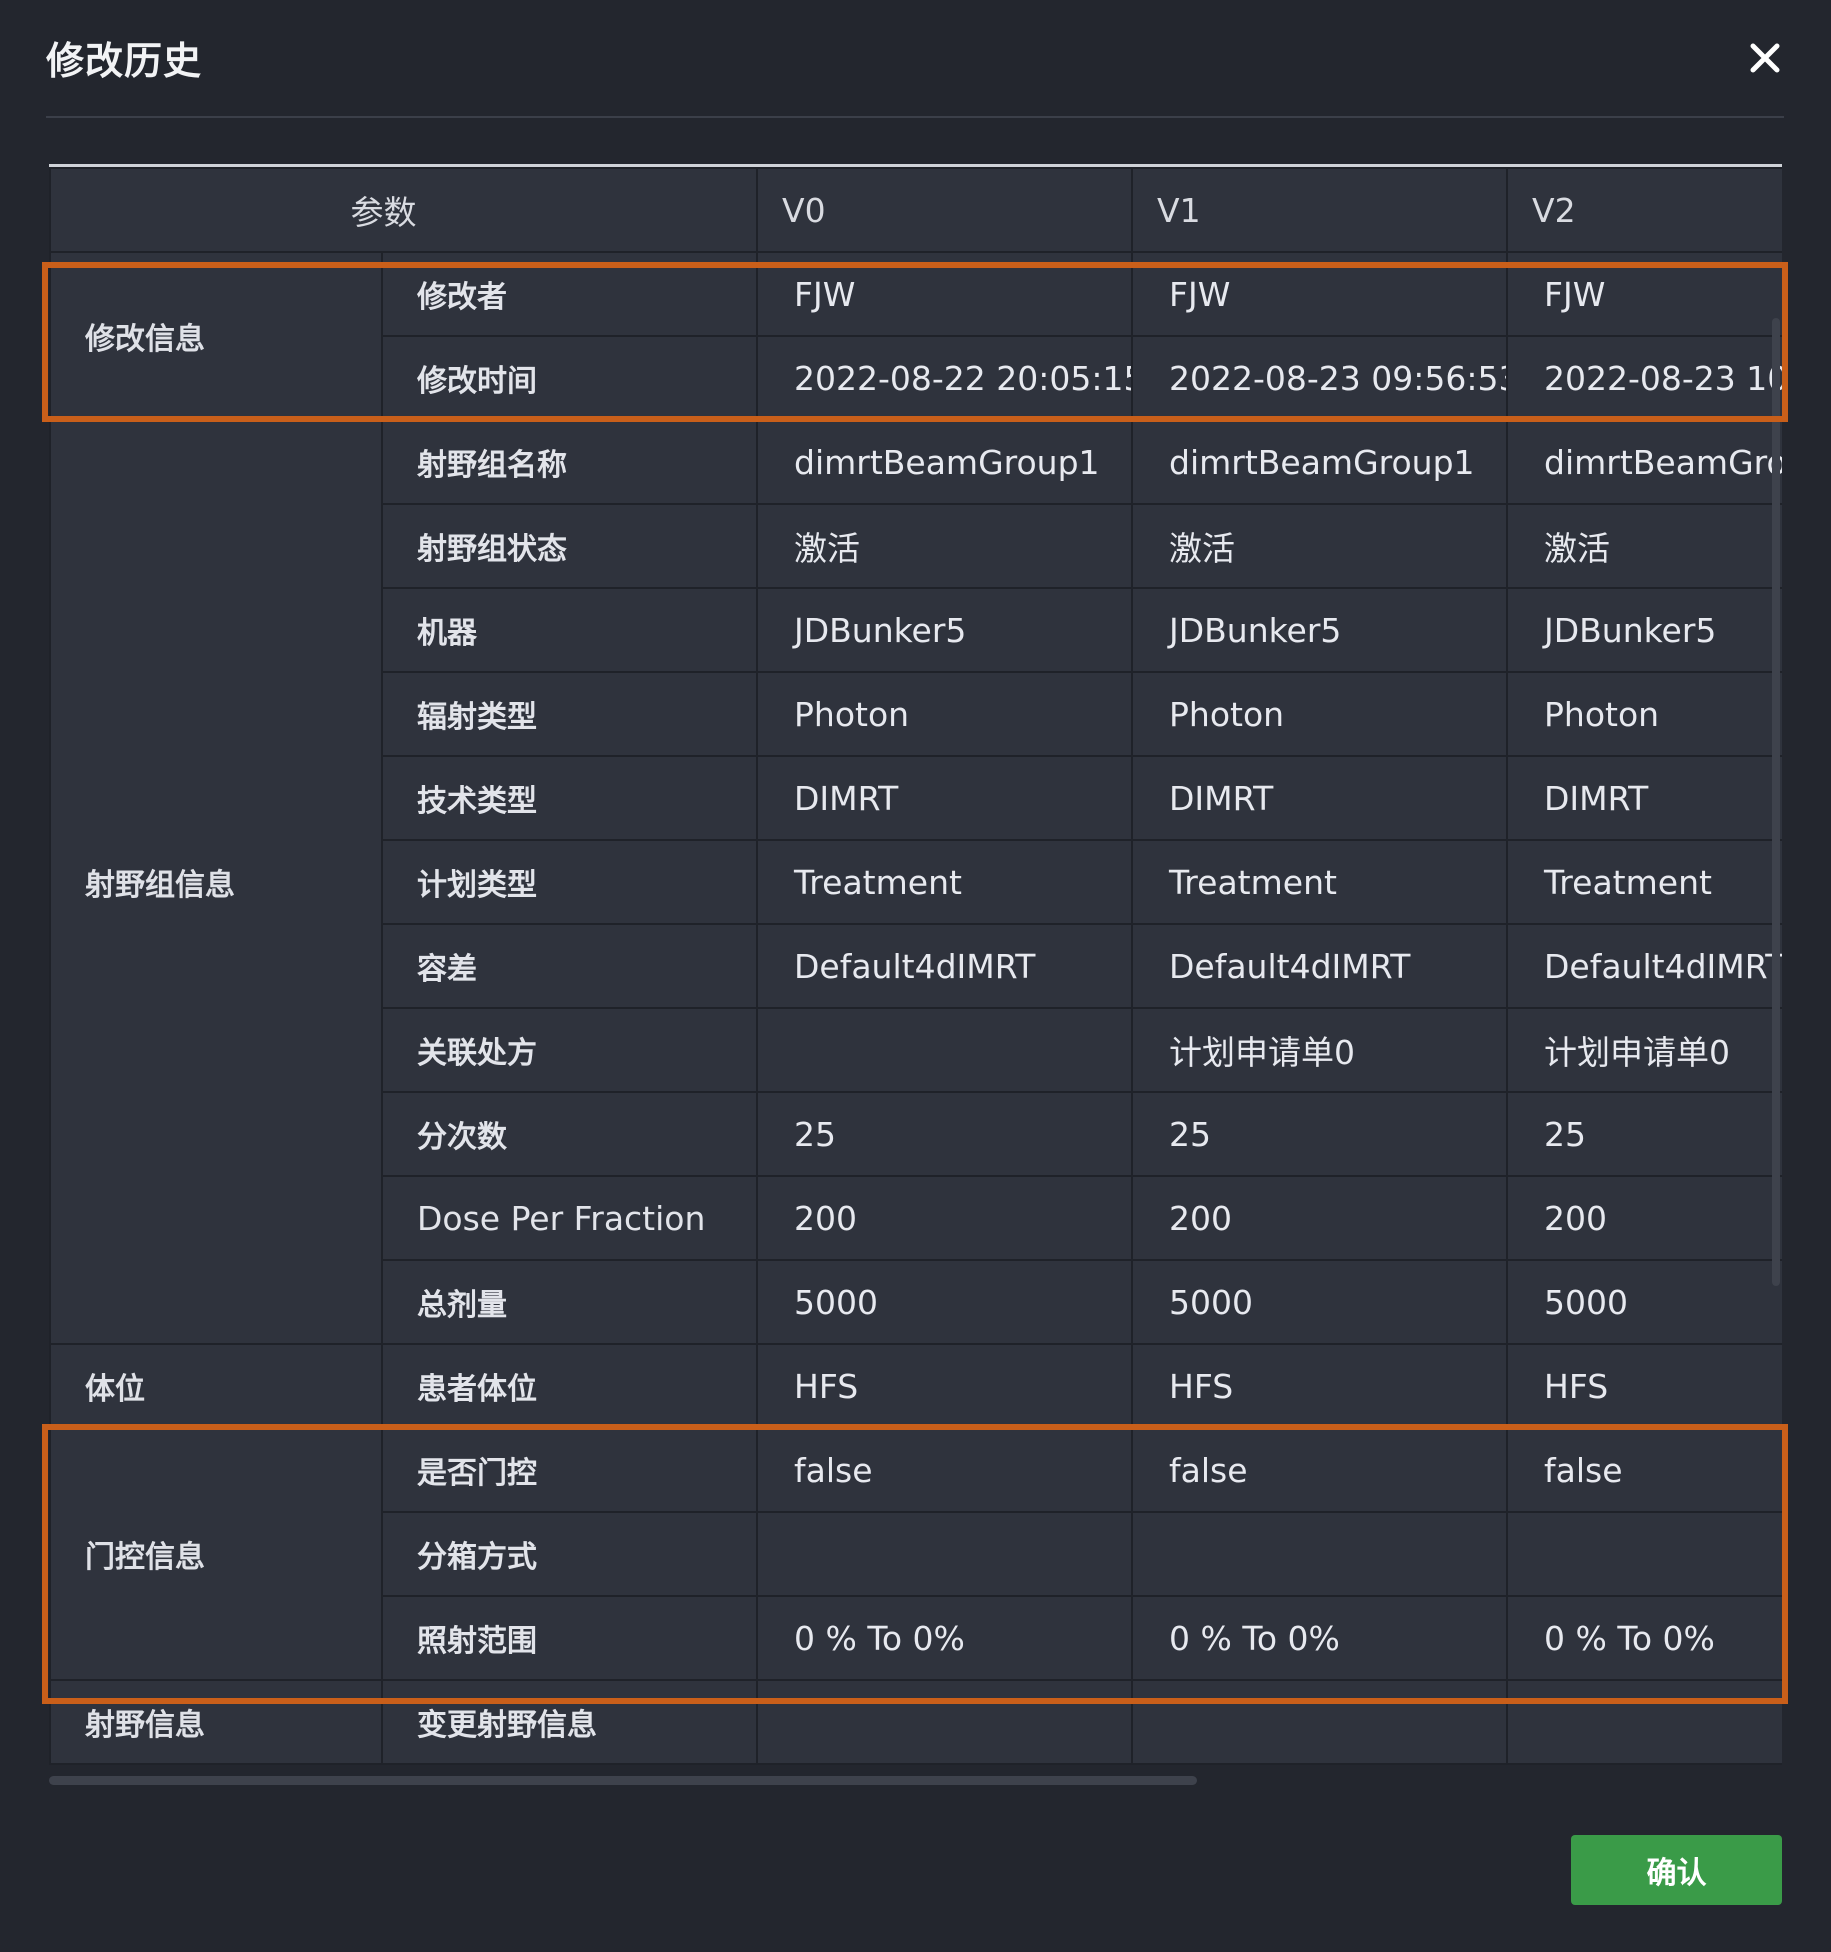 This screenshot has width=1831, height=1952. What do you see at coordinates (216, 1722) in the screenshot?
I see `group-beam-info: 射野信息` at bounding box center [216, 1722].